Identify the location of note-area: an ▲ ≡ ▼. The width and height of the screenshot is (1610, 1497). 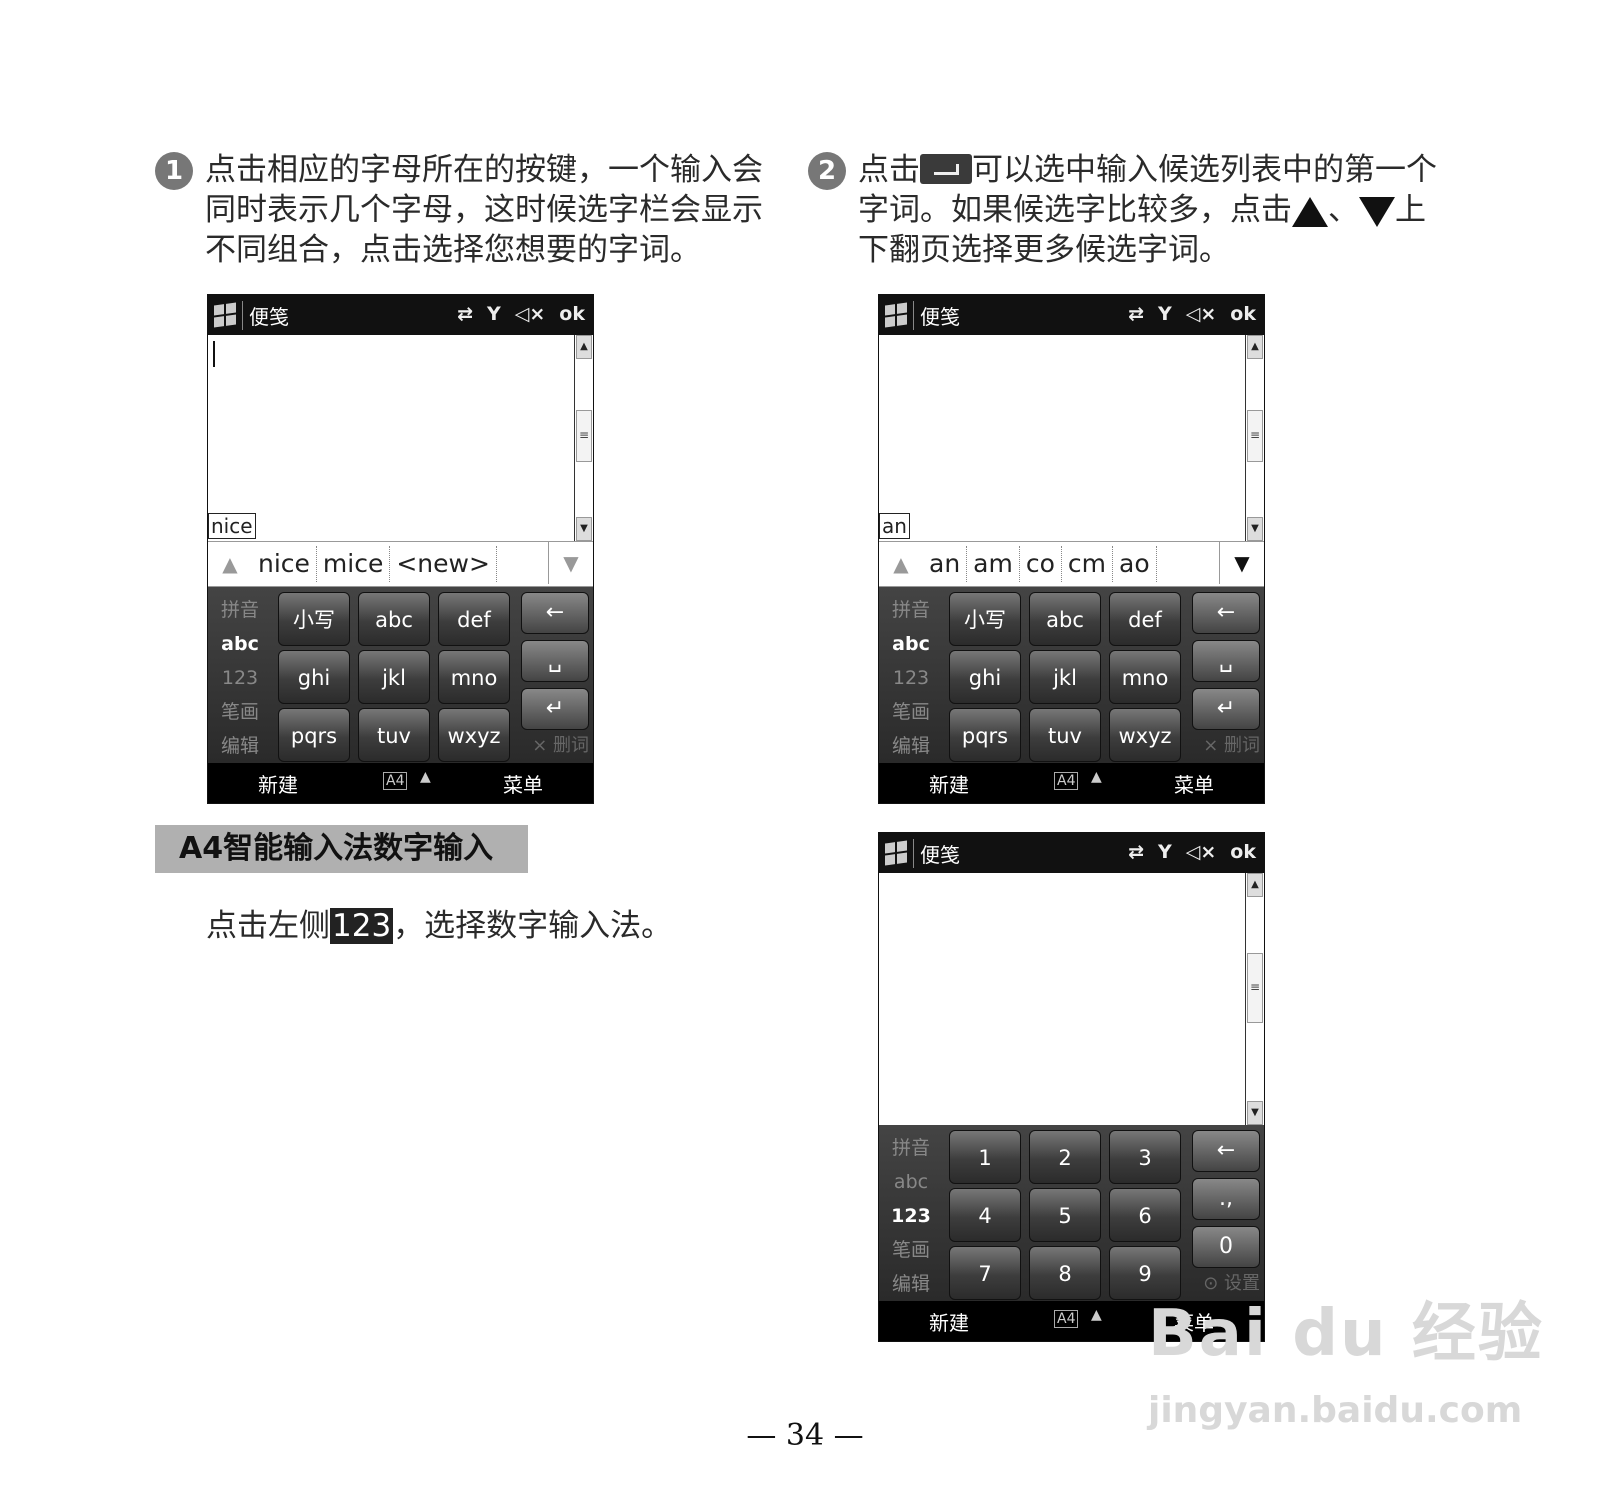
(1071, 438).